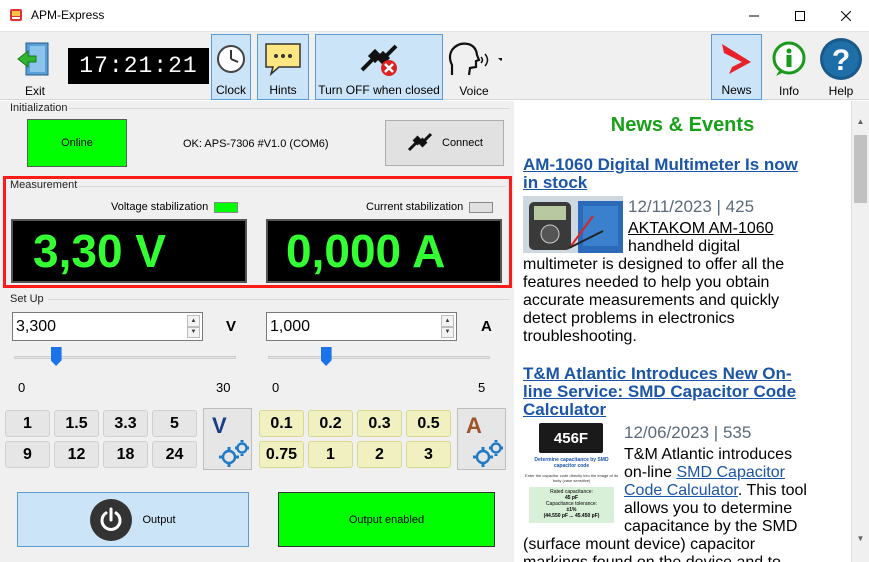 This screenshot has height=562, width=869. What do you see at coordinates (486, 326) in the screenshot?
I see `current-unit-label: A` at bounding box center [486, 326].